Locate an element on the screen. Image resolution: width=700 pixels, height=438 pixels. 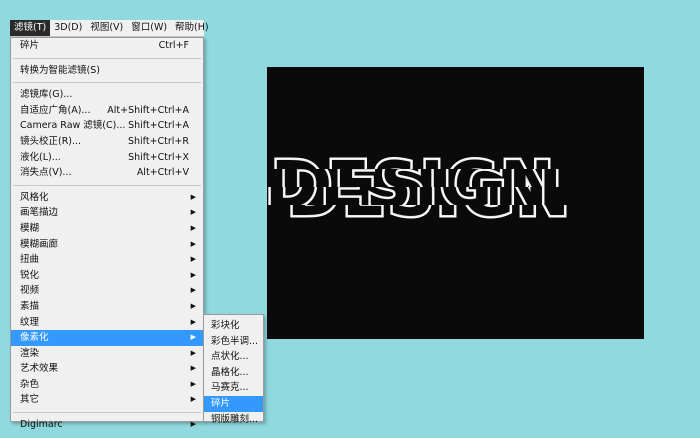
menu-item-label: 其它 is located at coordinates (30, 400).